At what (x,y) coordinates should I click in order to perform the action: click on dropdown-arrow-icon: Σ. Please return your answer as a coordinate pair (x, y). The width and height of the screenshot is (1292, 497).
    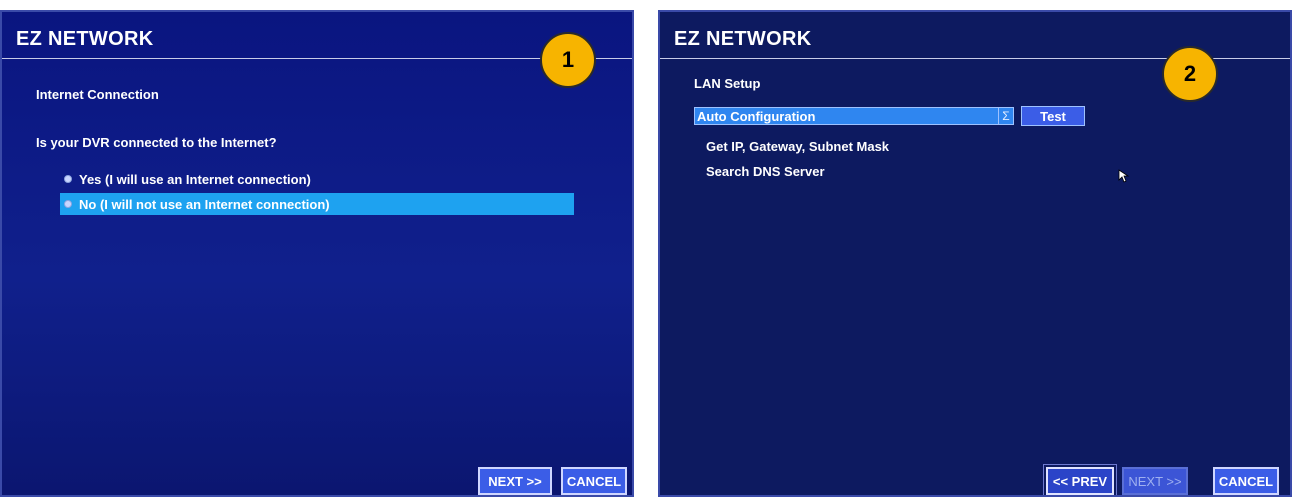
    Looking at the image, I should click on (1005, 116).